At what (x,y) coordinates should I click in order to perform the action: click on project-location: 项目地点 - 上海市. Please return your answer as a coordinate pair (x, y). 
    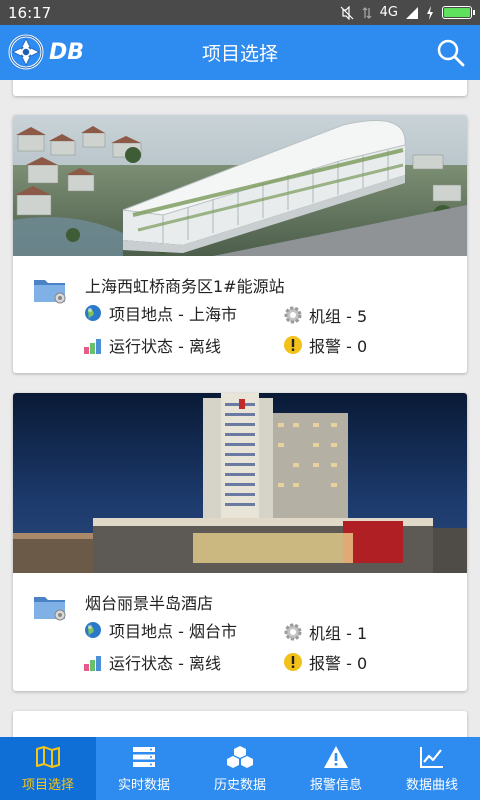
    Looking at the image, I should click on (160, 313).